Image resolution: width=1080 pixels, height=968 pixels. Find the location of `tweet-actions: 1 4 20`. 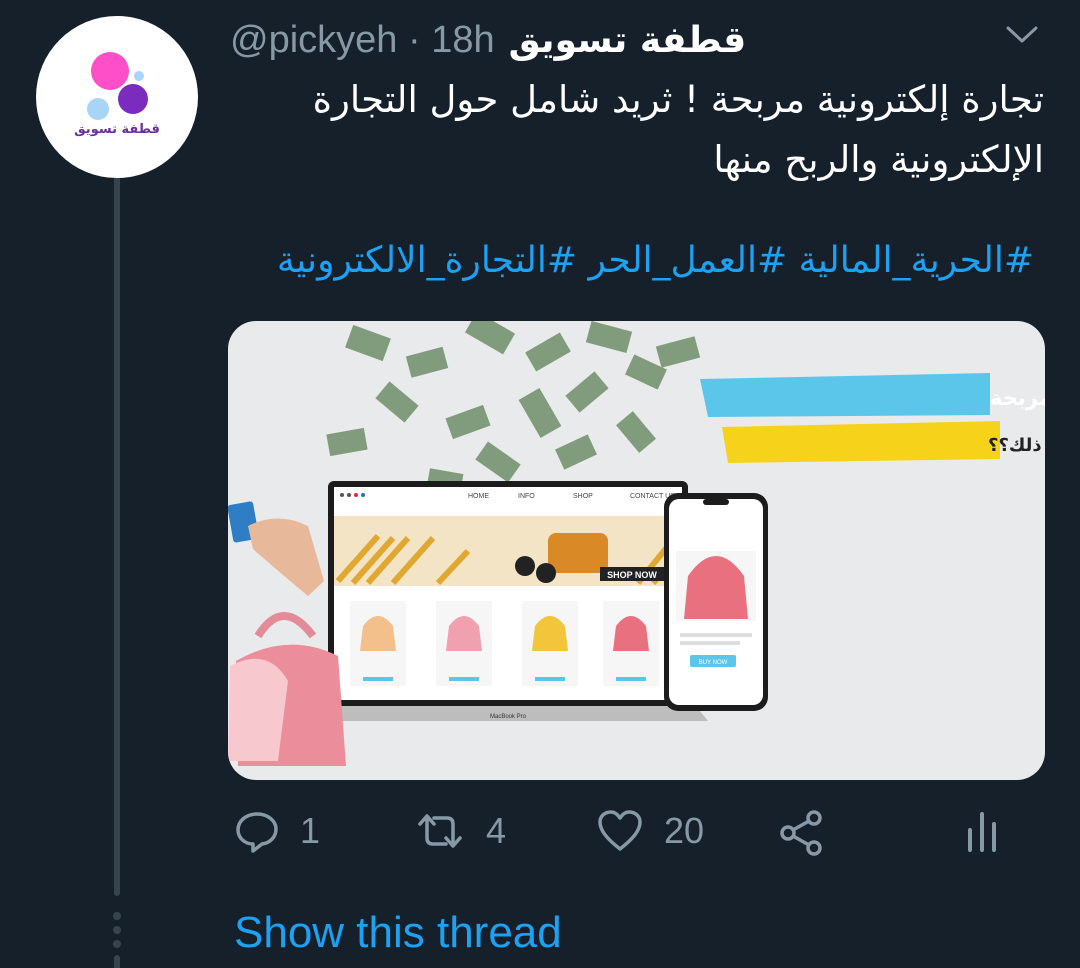

tweet-actions: 1 4 20 is located at coordinates (620, 843).